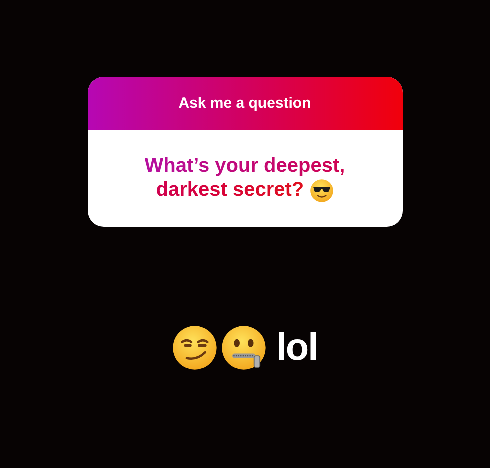 This screenshot has width=490, height=468. I want to click on smirking-face-icon, so click(195, 348).